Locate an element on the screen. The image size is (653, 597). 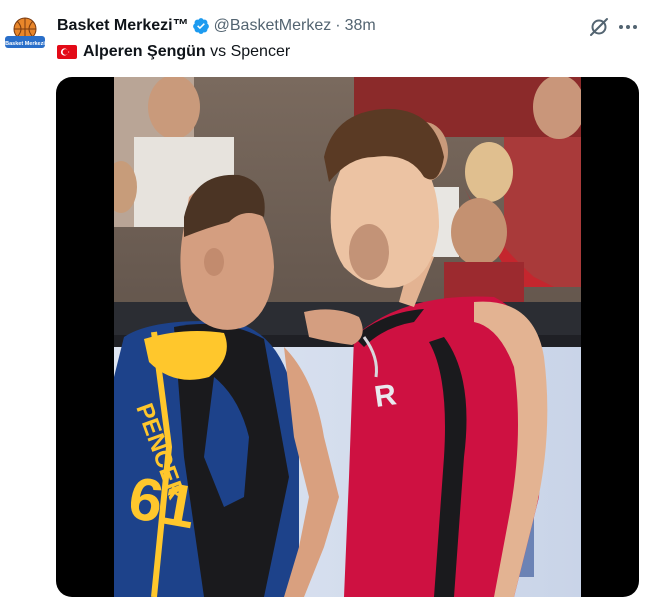
avatar: Basket Merkezi is located at coordinates (25, 35).